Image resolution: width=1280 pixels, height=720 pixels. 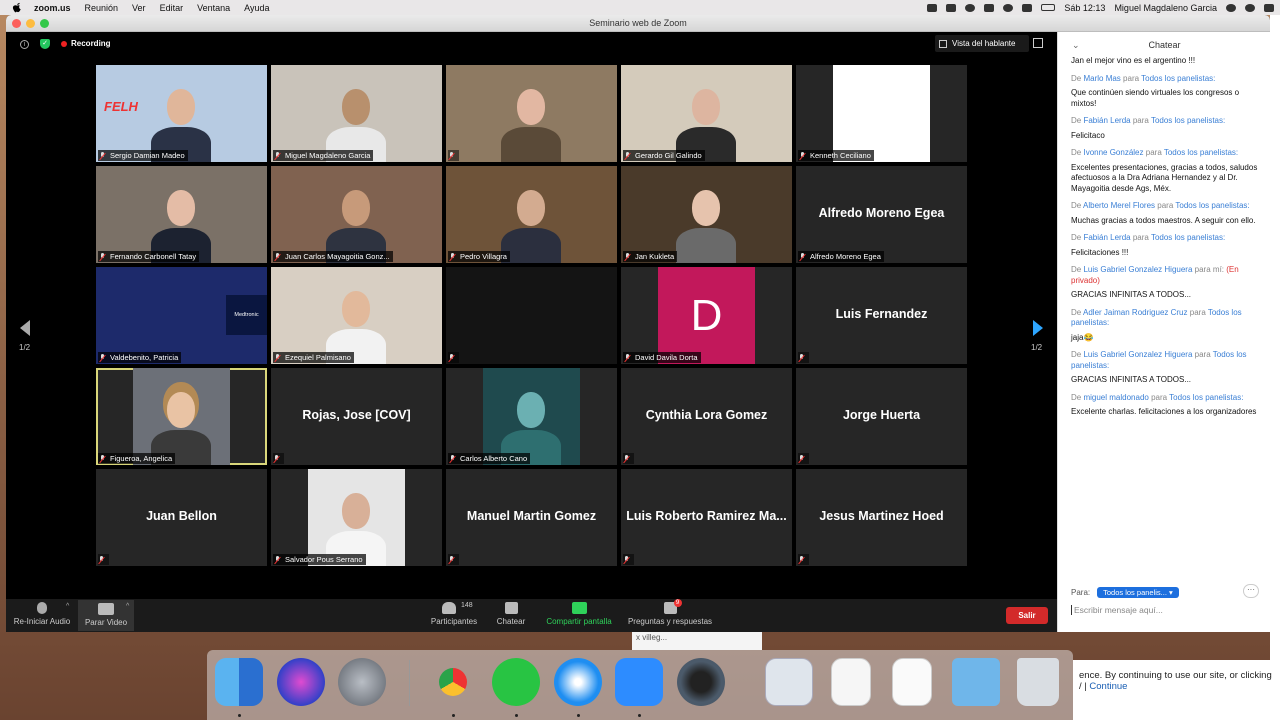 I want to click on menu-reunion: Reunión, so click(x=102, y=8).